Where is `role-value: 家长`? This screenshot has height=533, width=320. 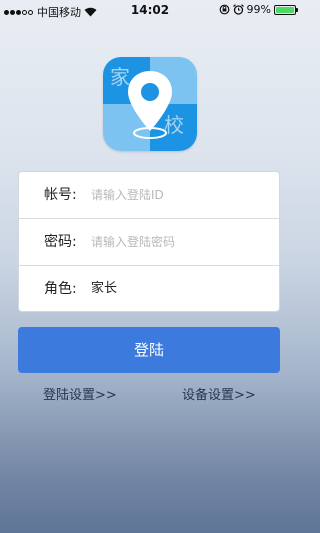 role-value: 家长 is located at coordinates (104, 288).